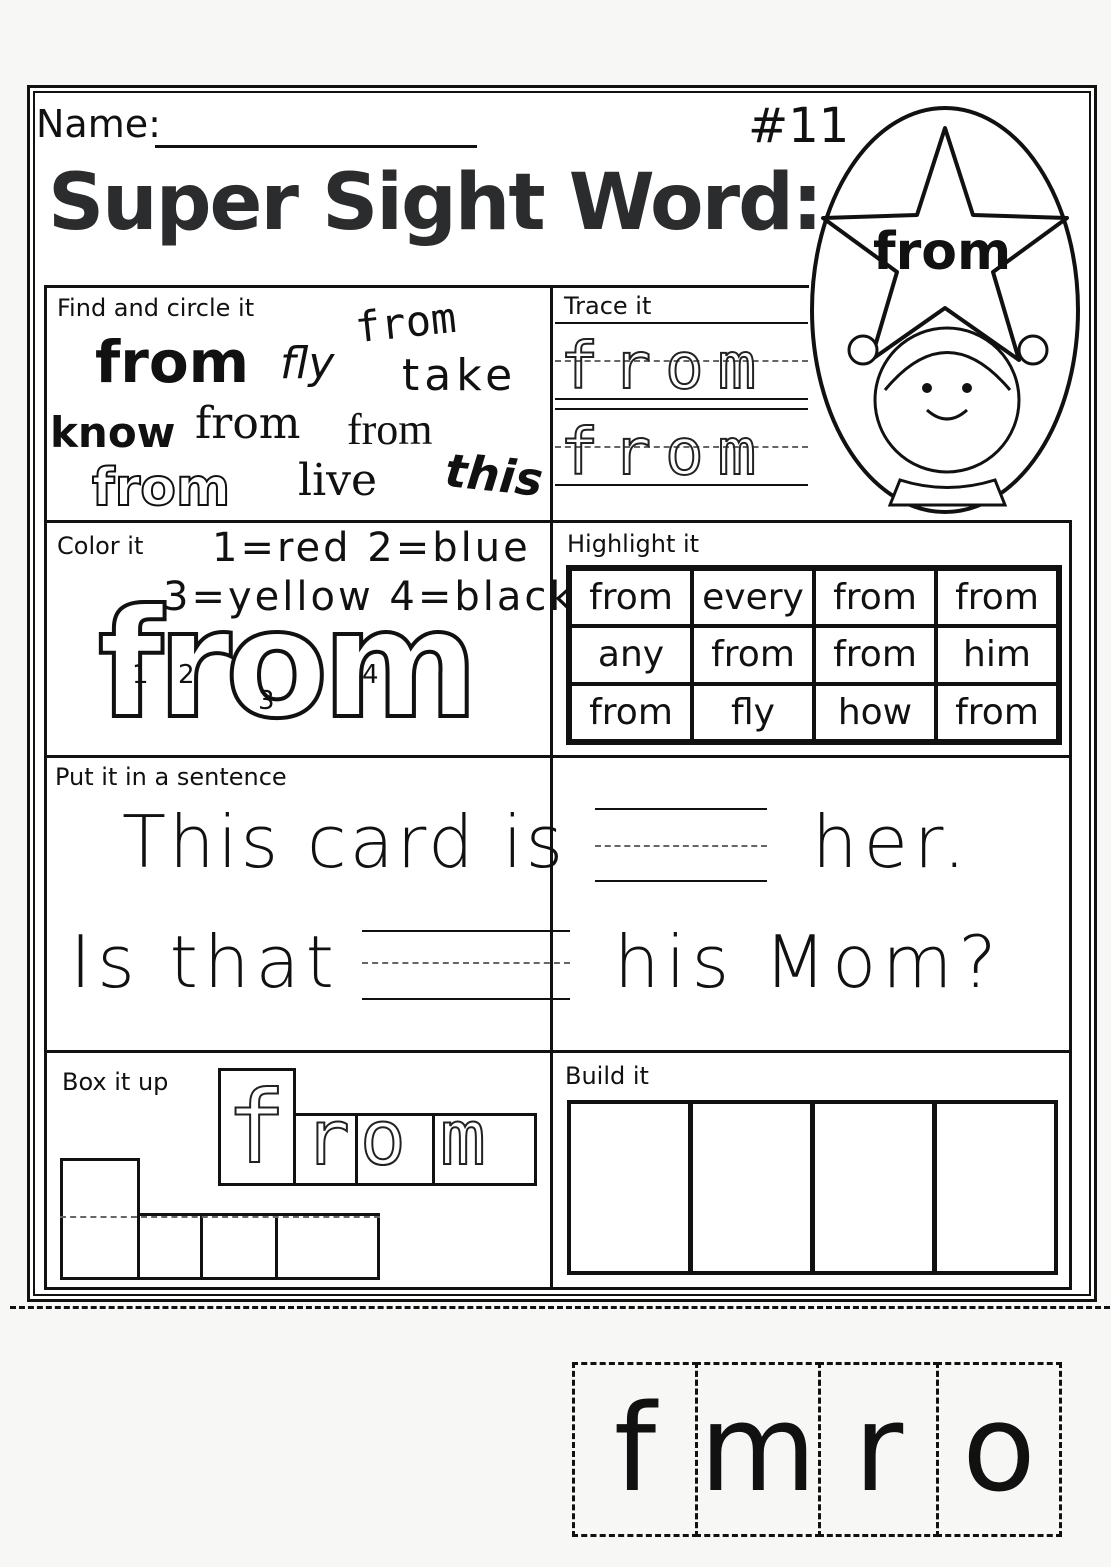 The height and width of the screenshot is (1567, 1111). Describe the element at coordinates (186, 675) in the screenshot. I see `color-number: 2` at that location.